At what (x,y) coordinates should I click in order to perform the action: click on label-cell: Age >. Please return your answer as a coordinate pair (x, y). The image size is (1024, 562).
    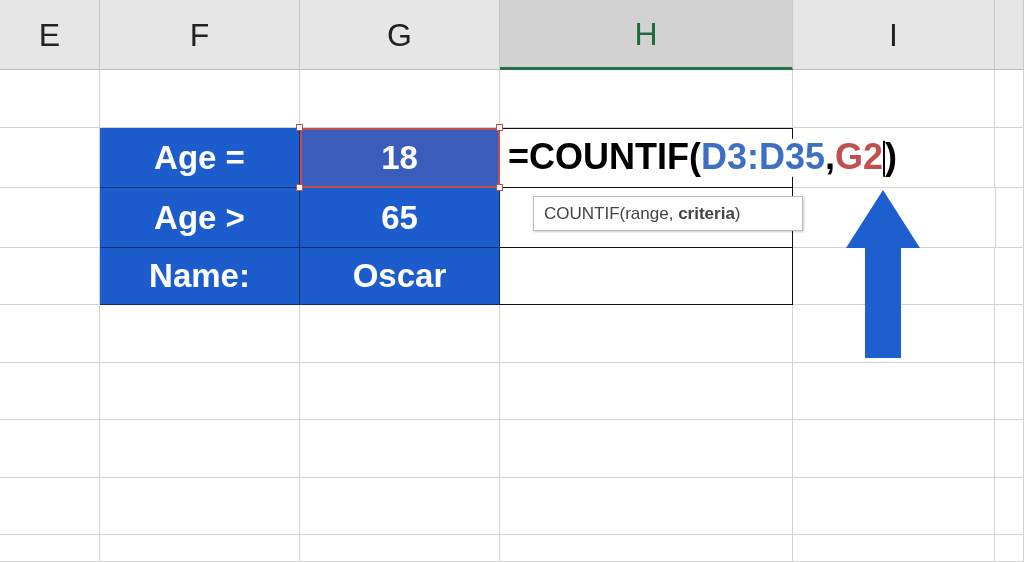
    Looking at the image, I should click on (200, 218).